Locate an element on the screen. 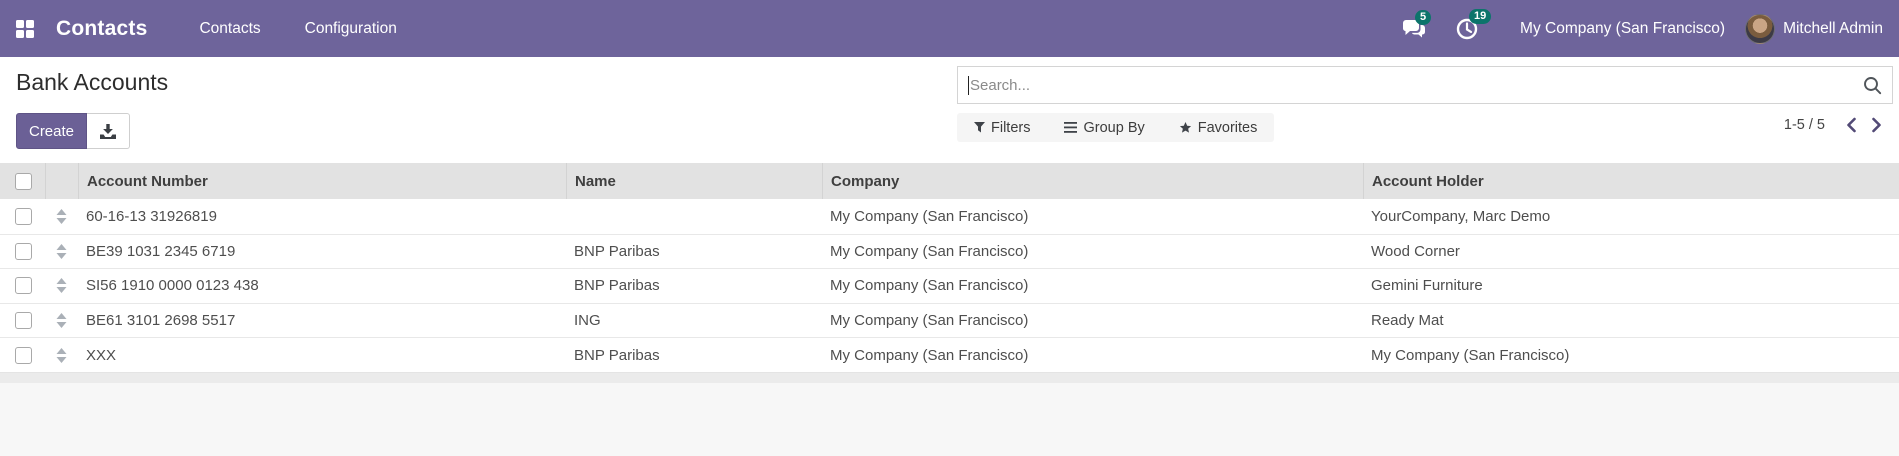 This screenshot has height=456, width=1899. menu-item-configuration: Configuration is located at coordinates (351, 29).